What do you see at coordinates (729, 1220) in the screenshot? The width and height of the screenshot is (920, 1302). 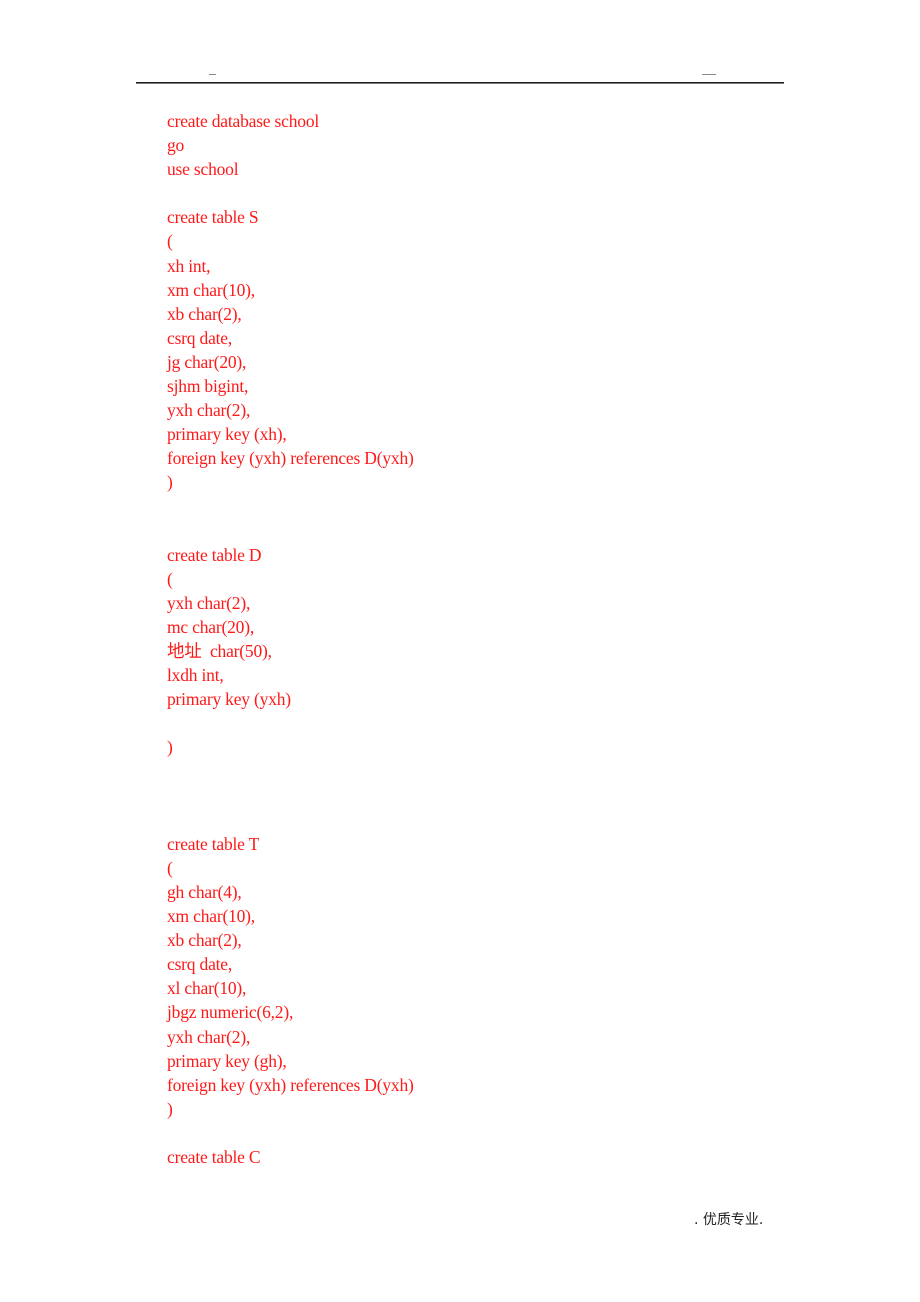 I see `page-footer: . 优质专业.` at bounding box center [729, 1220].